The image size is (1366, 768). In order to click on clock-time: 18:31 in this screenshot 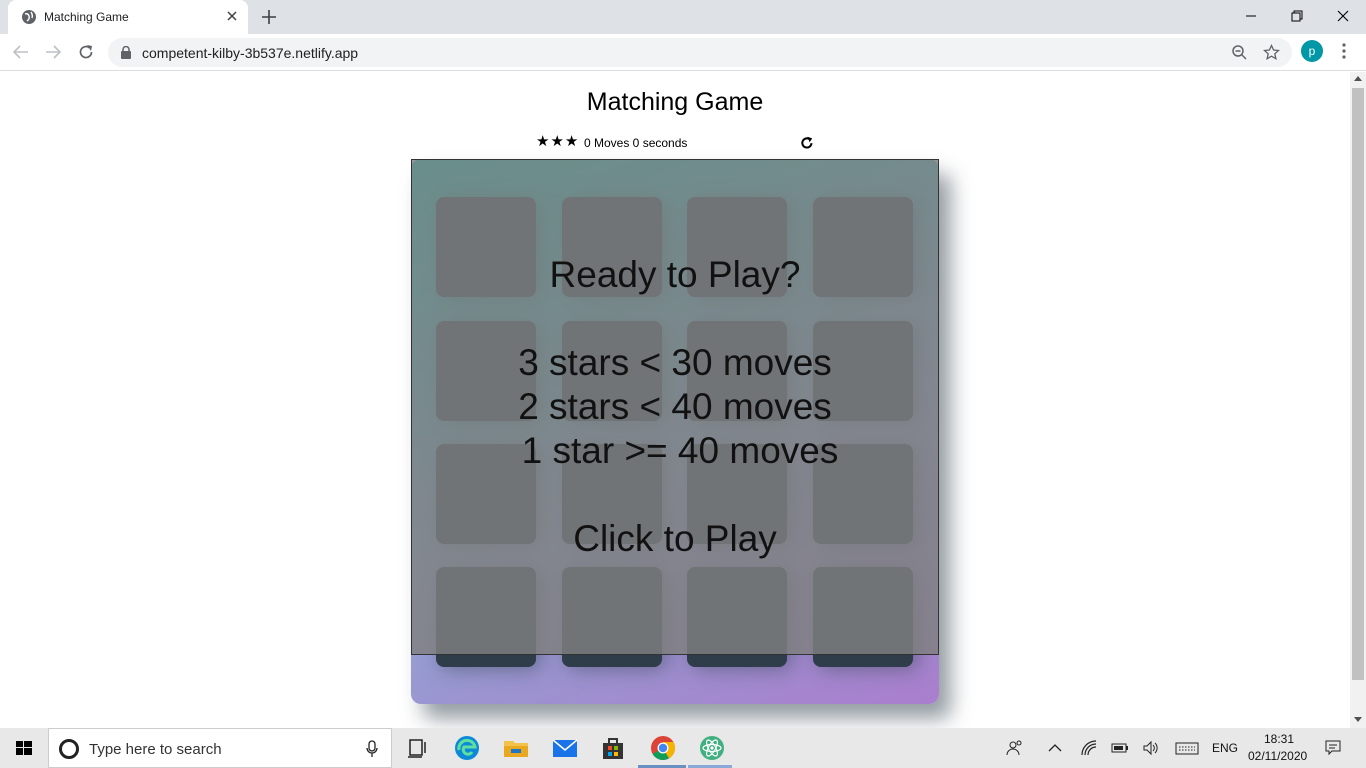, I will do `click(1279, 739)`.